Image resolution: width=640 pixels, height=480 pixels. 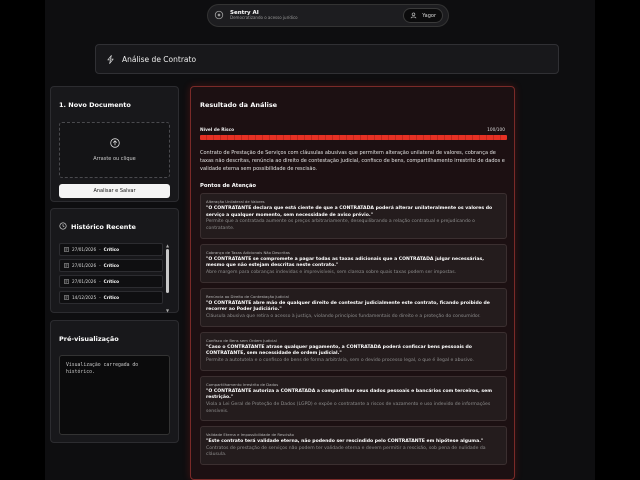 What do you see at coordinates (217, 130) in the screenshot?
I see `risk-level-label: Nível de Risco` at bounding box center [217, 130].